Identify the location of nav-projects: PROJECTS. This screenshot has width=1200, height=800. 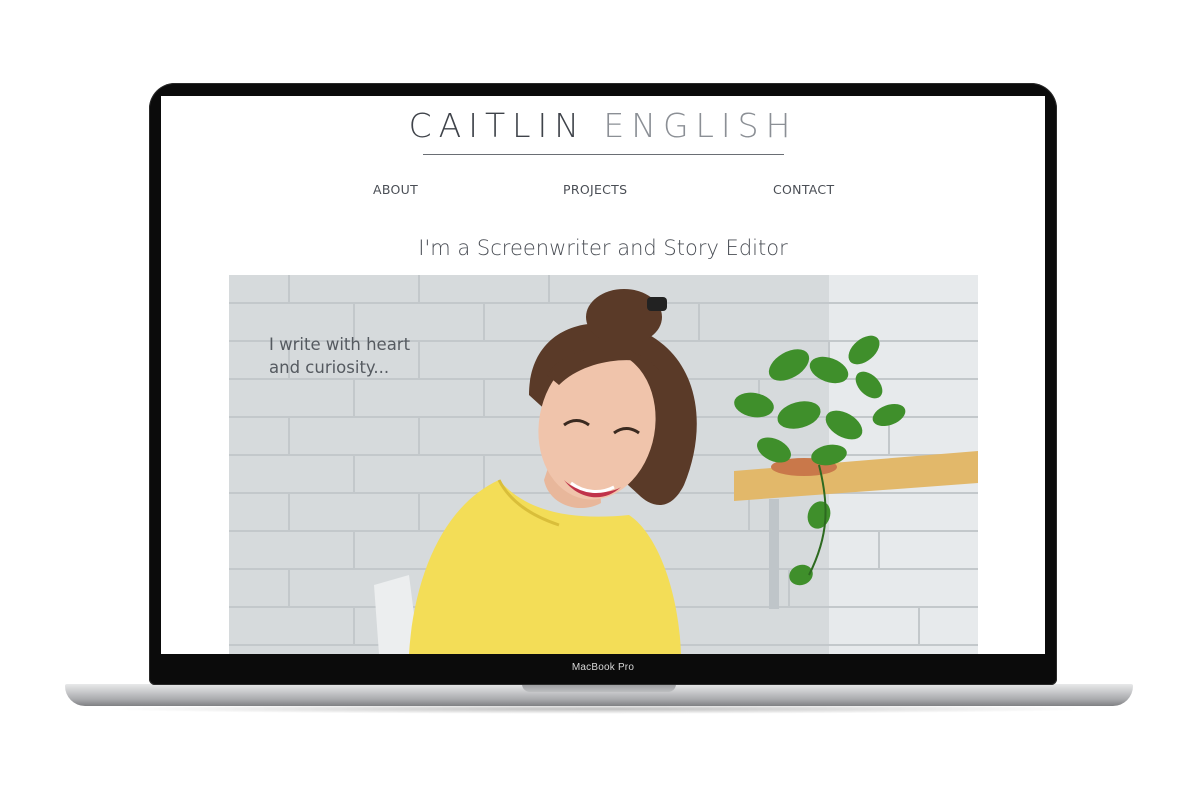
(595, 189).